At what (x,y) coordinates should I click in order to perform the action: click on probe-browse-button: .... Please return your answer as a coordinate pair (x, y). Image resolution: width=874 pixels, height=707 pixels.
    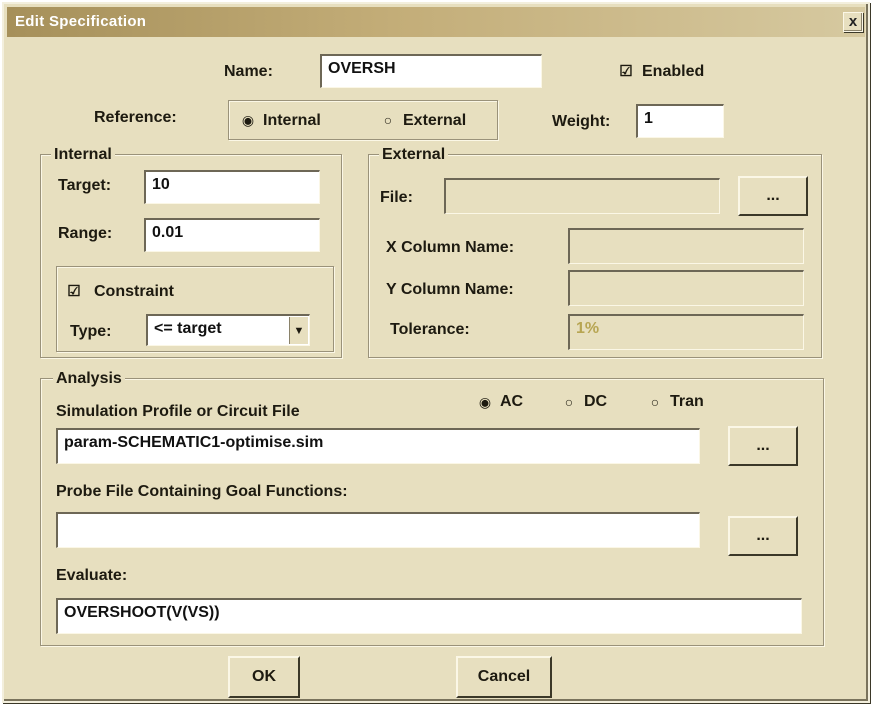
    Looking at the image, I should click on (763, 536).